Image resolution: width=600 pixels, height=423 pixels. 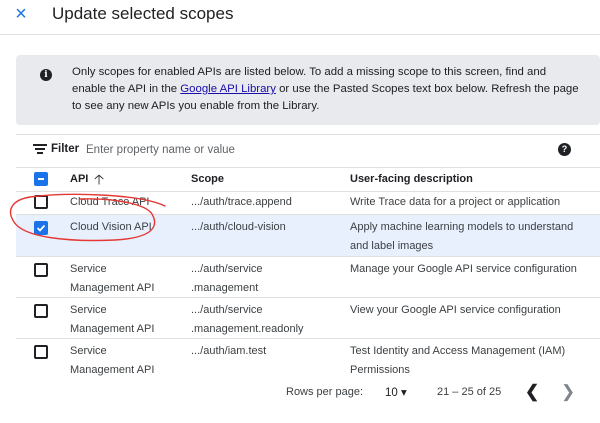 I want to click on column-header-api: API, so click(x=79, y=179).